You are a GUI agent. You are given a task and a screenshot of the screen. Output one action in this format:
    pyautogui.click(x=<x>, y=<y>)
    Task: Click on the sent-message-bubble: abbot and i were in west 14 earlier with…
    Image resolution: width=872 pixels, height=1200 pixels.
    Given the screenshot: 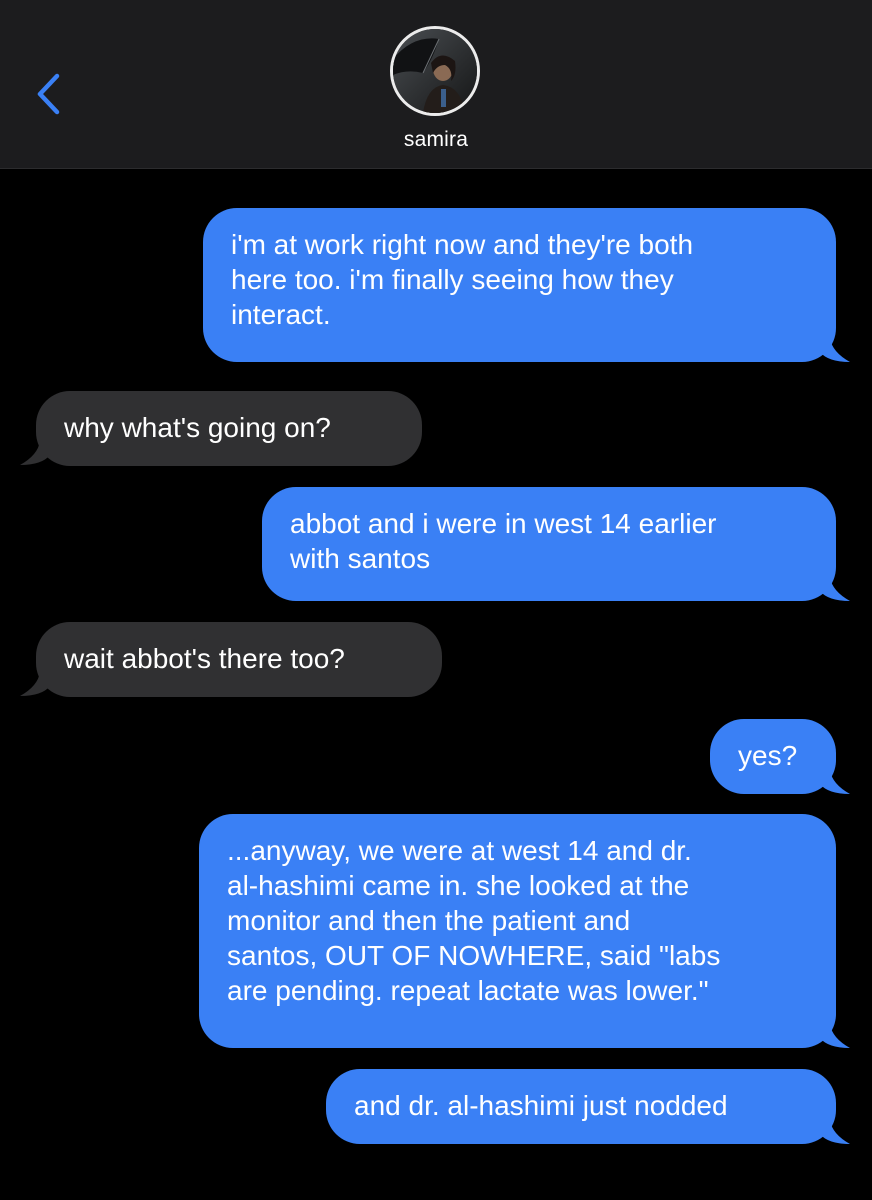 What is the action you would take?
    pyautogui.click(x=549, y=544)
    